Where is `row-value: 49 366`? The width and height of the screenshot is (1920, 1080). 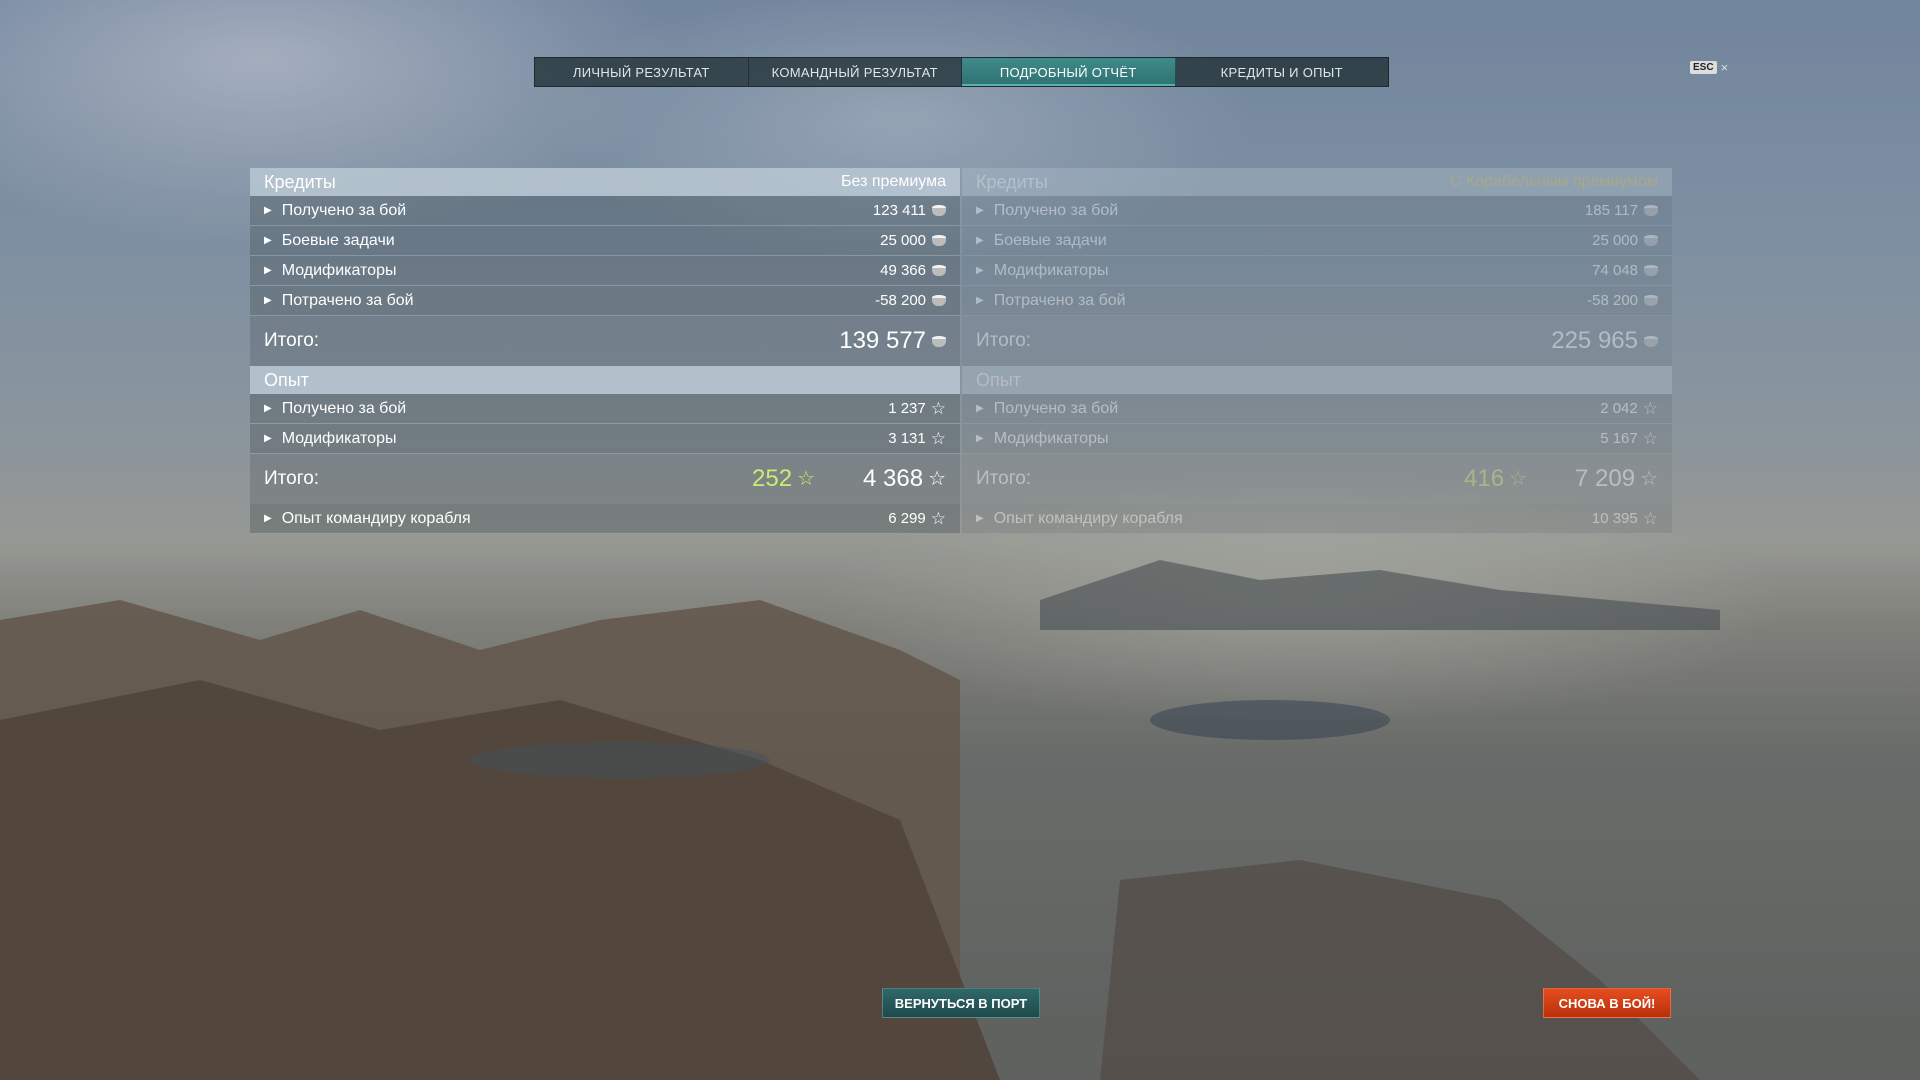
row-value: 49 366 is located at coordinates (903, 270).